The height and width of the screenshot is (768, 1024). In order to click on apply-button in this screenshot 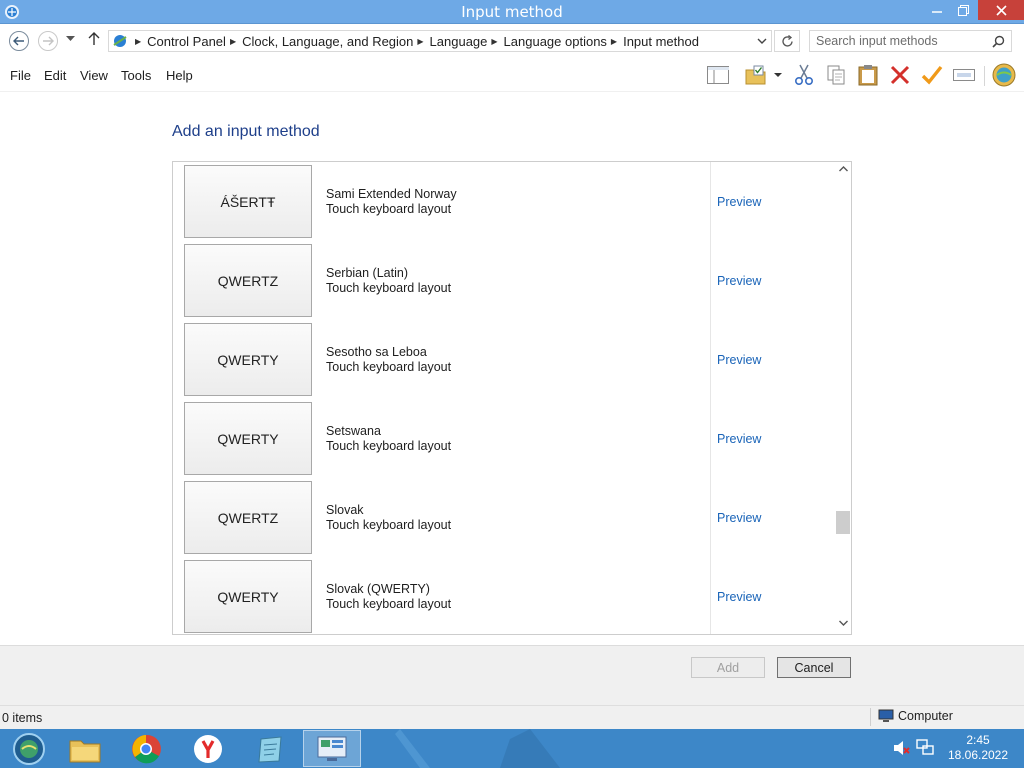, I will do `click(932, 75)`.